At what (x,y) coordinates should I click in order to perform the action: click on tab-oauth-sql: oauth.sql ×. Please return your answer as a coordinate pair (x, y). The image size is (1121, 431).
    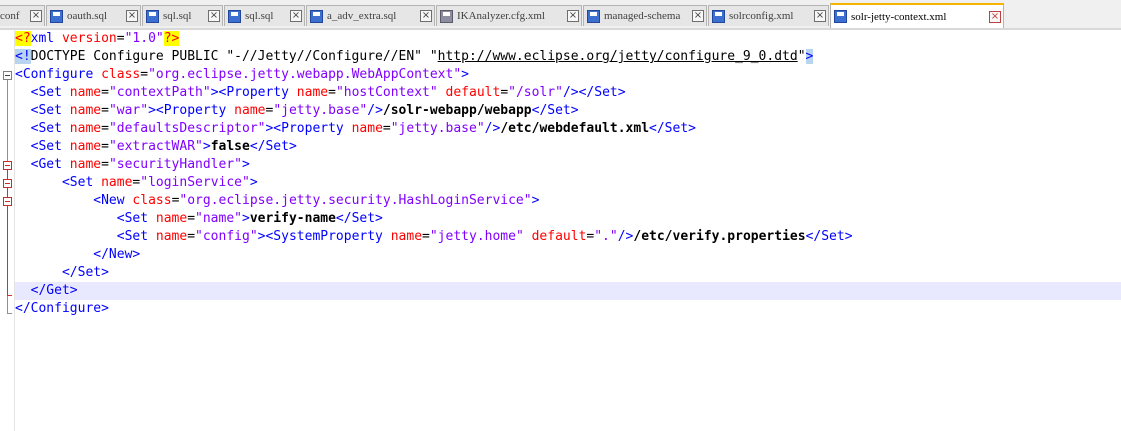
    Looking at the image, I should click on (93, 15).